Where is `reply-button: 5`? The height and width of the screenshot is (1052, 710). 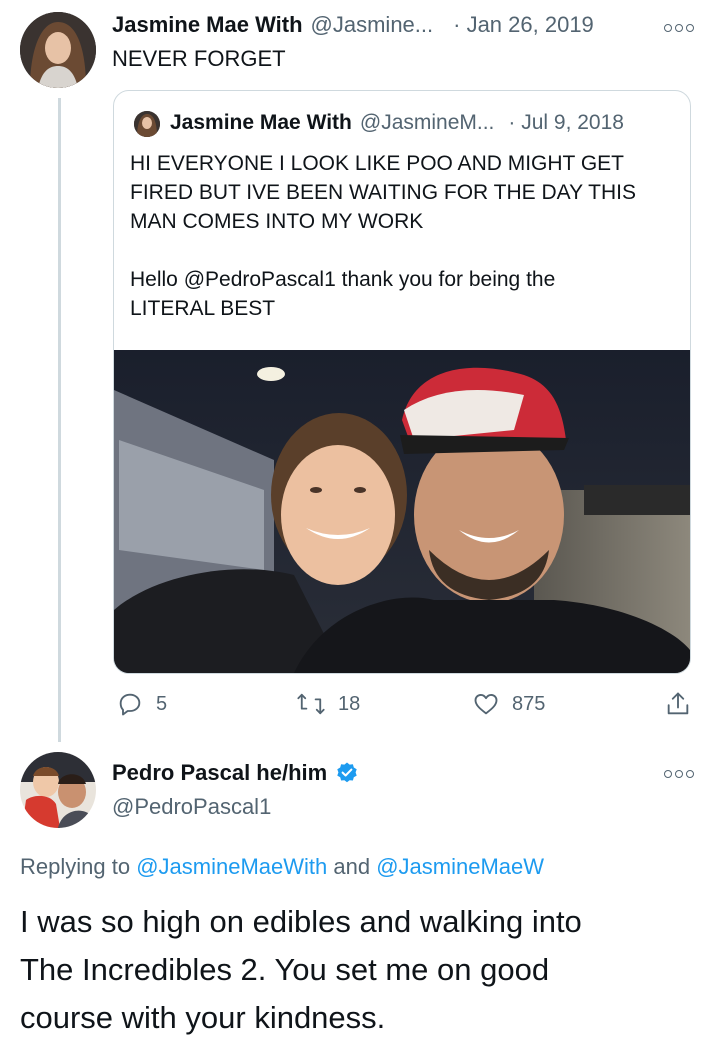
reply-button: 5 is located at coordinates (141, 704).